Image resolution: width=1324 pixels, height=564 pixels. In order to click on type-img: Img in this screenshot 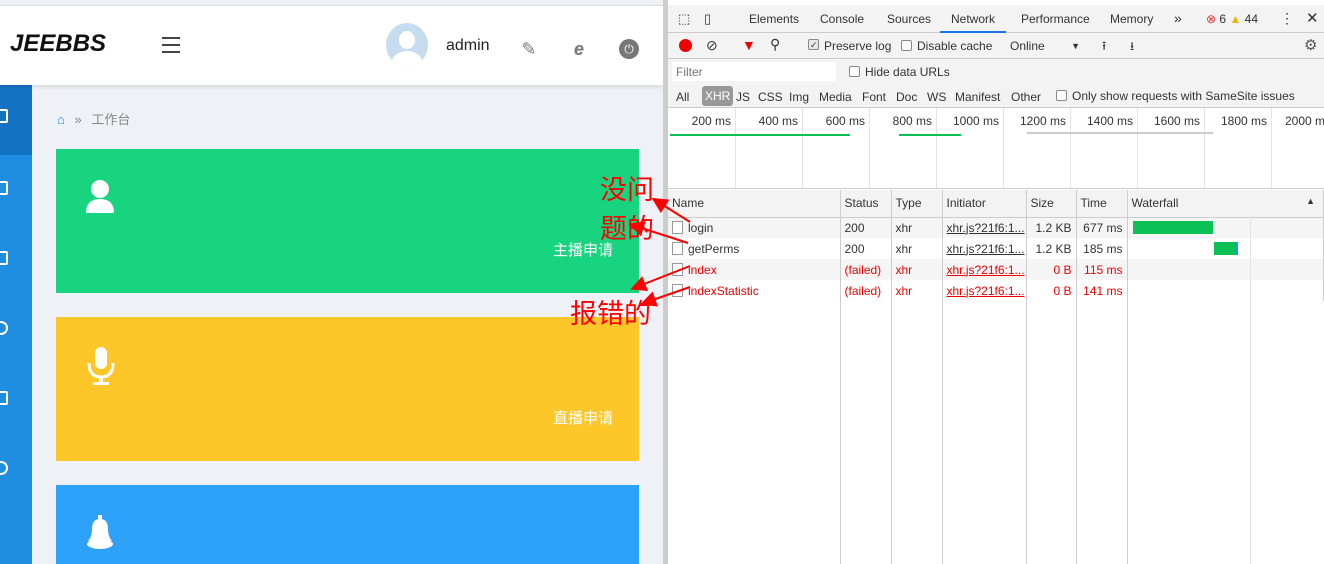, I will do `click(799, 97)`.